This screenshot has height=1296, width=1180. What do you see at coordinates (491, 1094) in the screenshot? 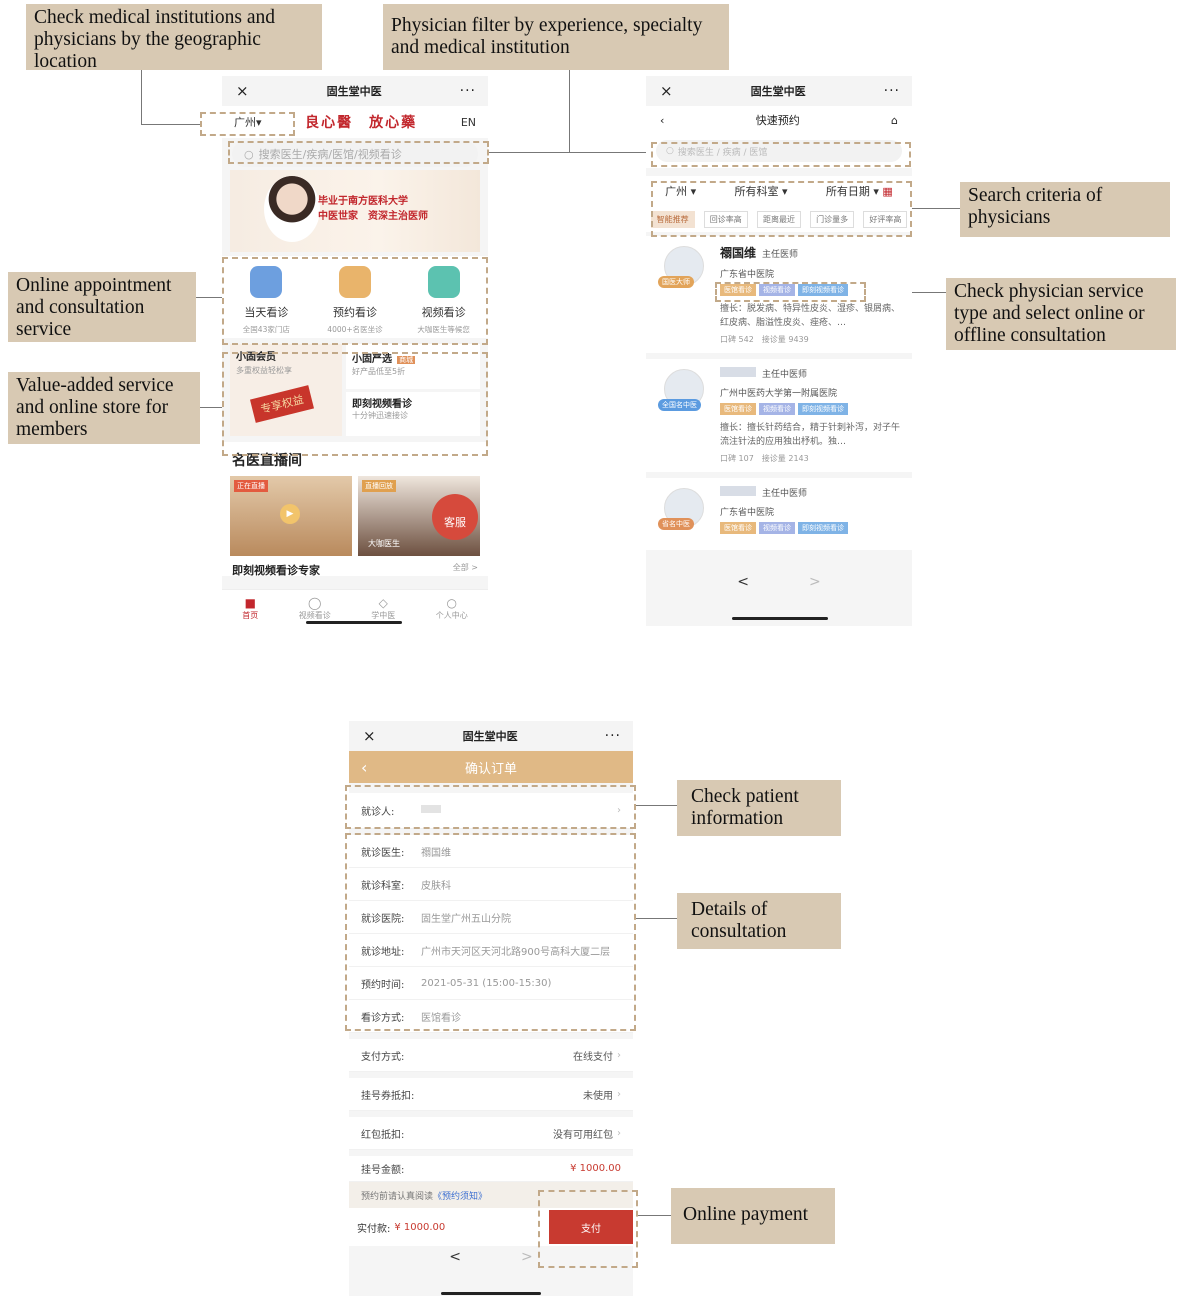
I see `coupon-row: 挂号券抵扣: 未使用 ›` at bounding box center [491, 1094].